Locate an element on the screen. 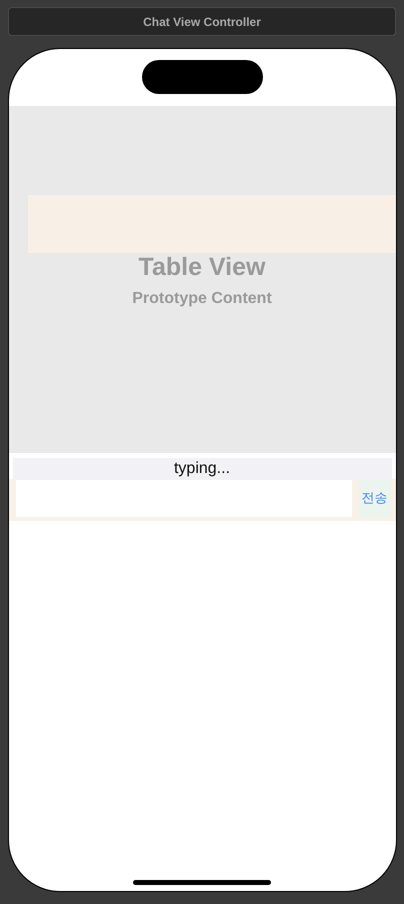 The width and height of the screenshot is (404, 904). send-button: 전송 is located at coordinates (375, 498).